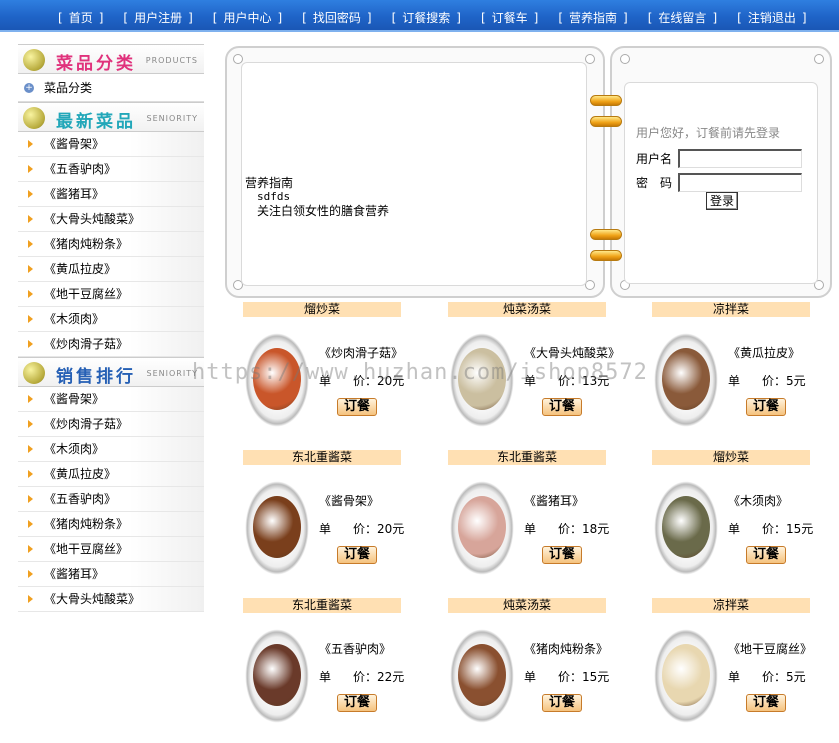 The width and height of the screenshot is (839, 743). What do you see at coordinates (111, 88) in the screenshot?
I see `category-row: + 菜品分类` at bounding box center [111, 88].